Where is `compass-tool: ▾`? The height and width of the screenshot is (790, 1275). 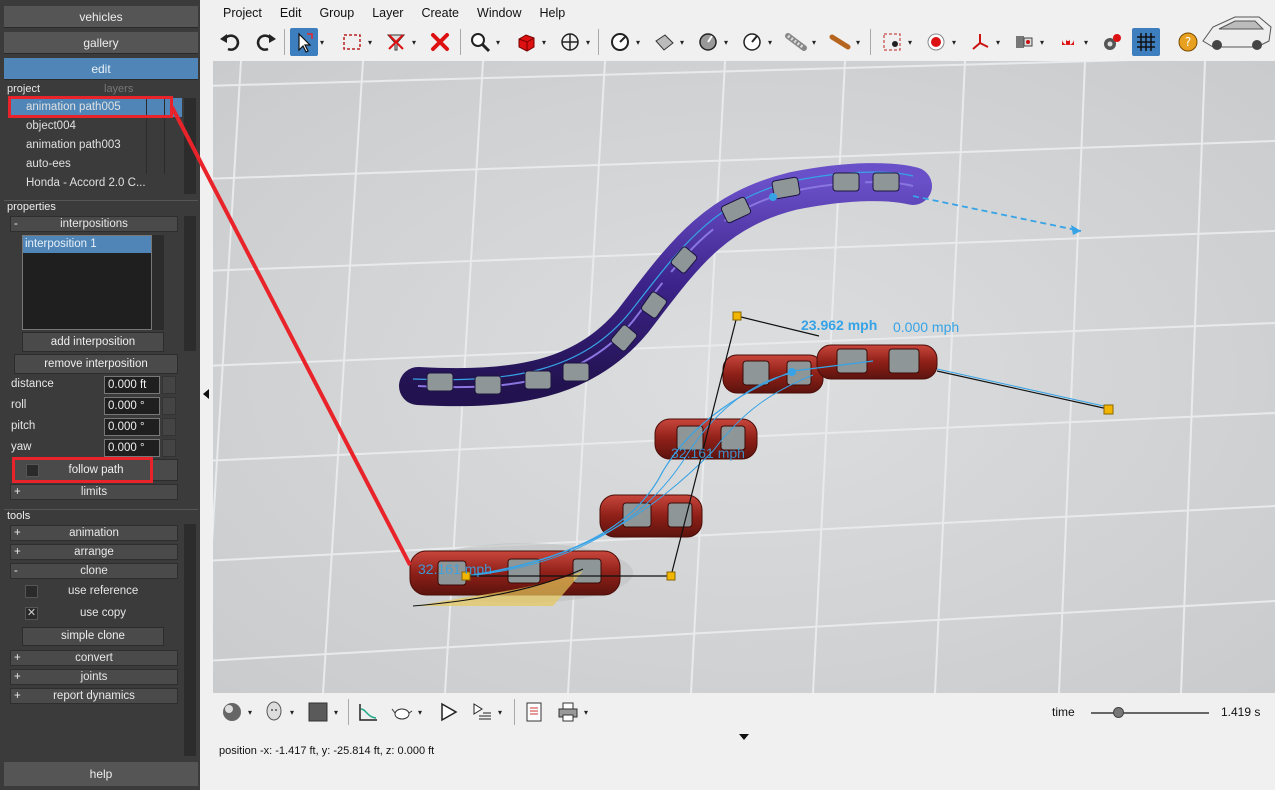
compass-tool: ▾ is located at coordinates (756, 42).